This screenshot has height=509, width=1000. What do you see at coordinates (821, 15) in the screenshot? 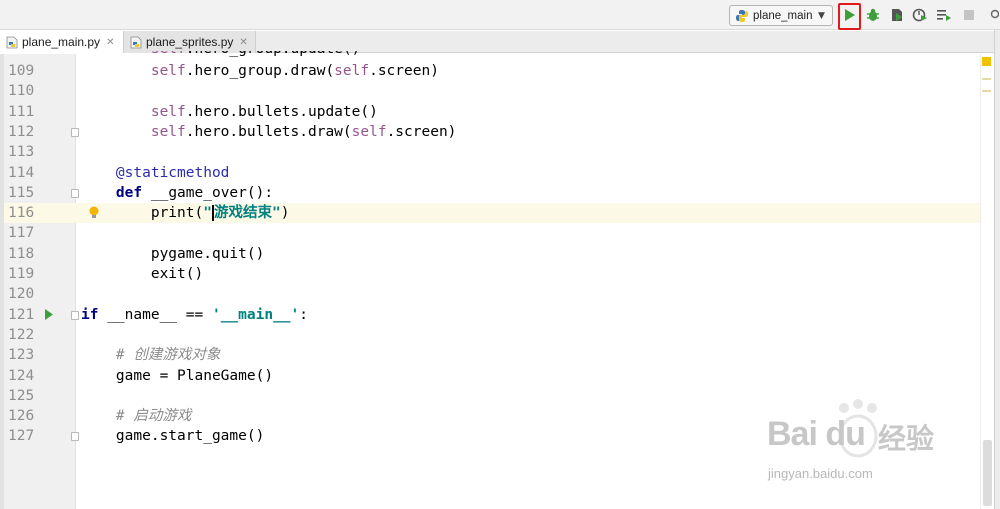
I see `chevron-down-icon: ▼` at bounding box center [821, 15].